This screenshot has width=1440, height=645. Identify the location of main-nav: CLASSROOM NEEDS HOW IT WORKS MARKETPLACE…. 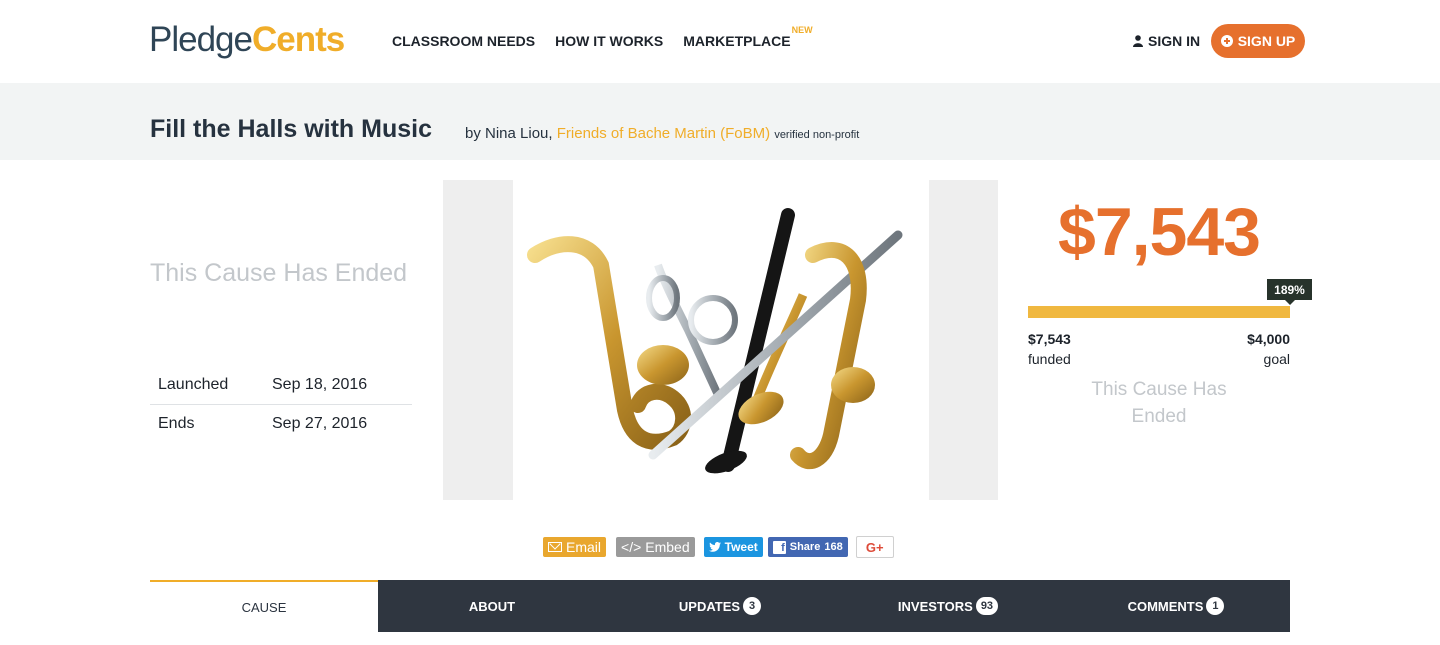
(602, 37).